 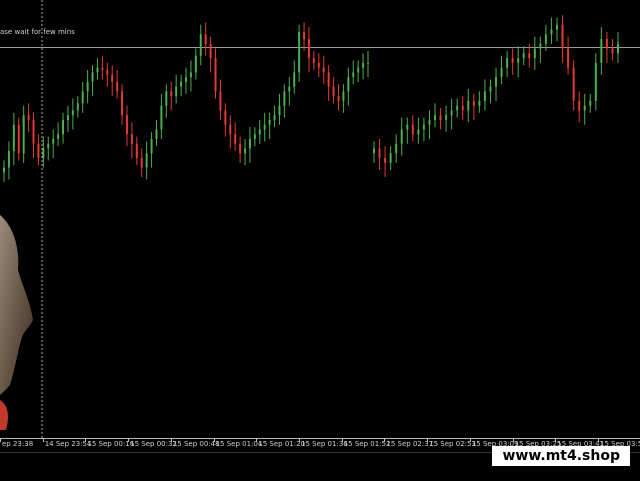 What do you see at coordinates (68, 444) in the screenshot?
I see `time-tick-label: 14 Sep 23:54` at bounding box center [68, 444].